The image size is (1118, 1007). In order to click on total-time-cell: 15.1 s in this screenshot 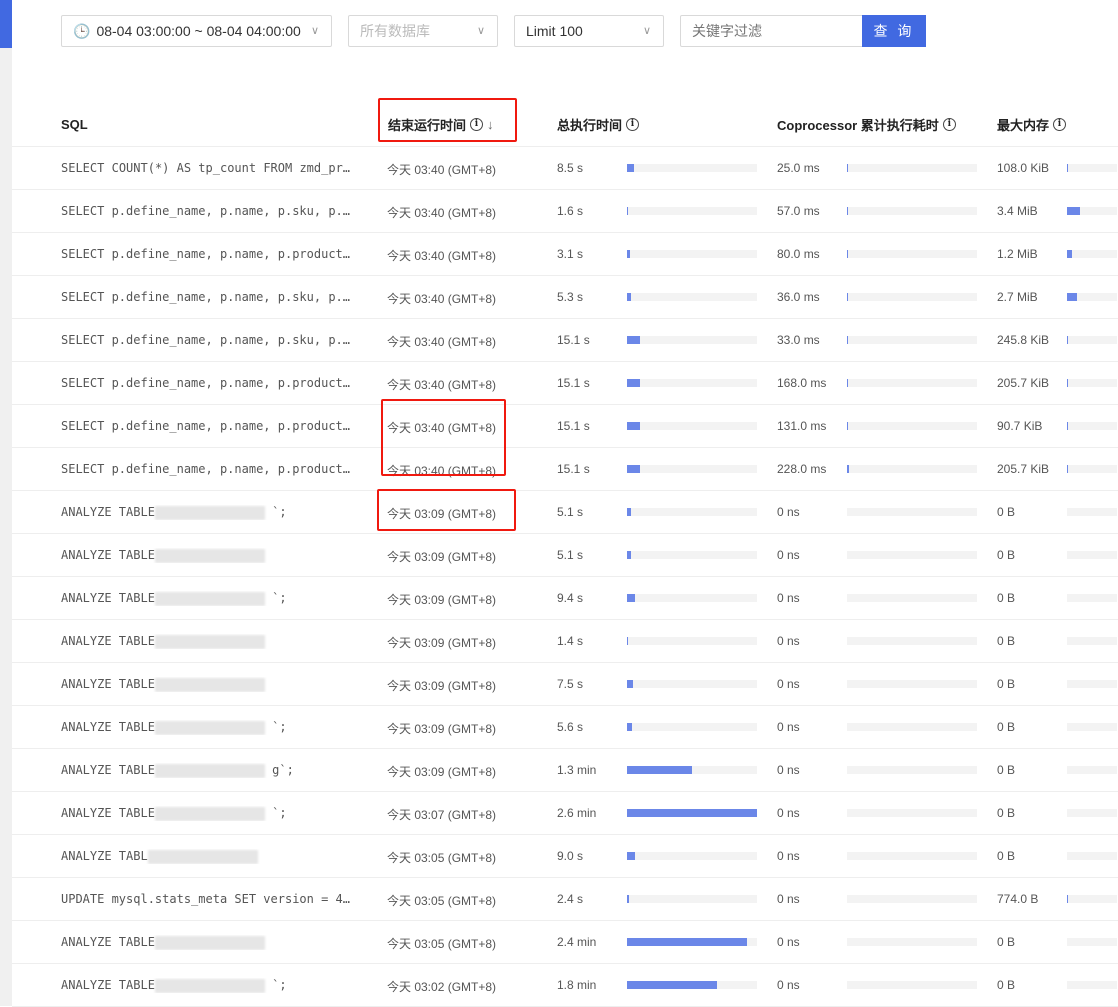, I will do `click(573, 340)`.